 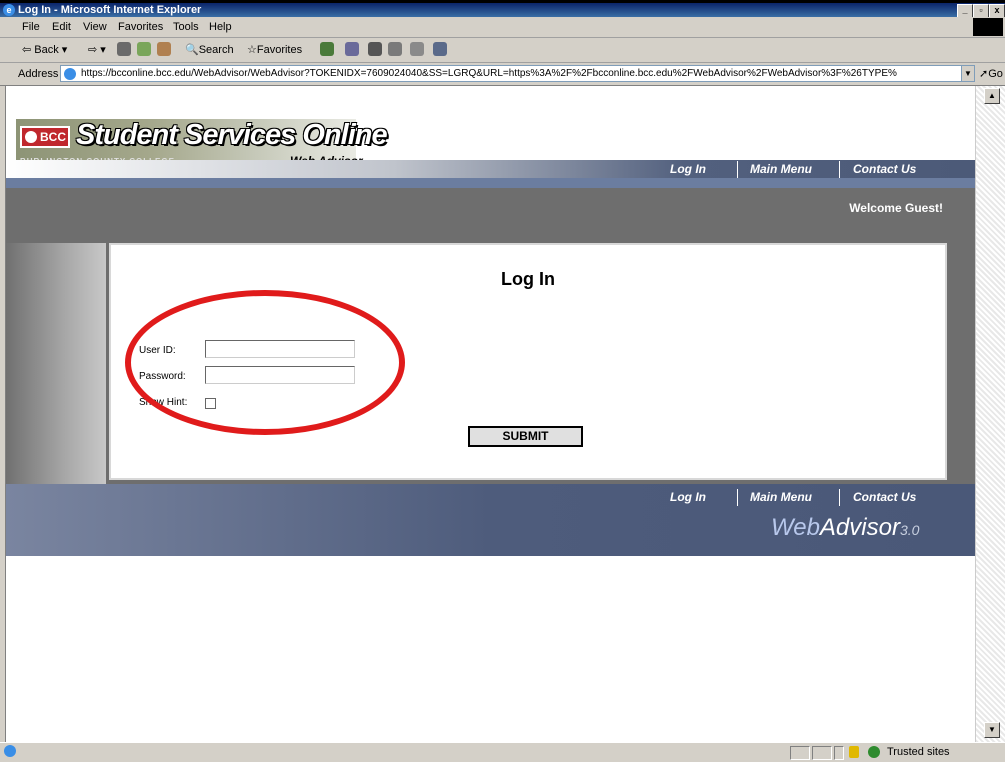 I want to click on back-button: ⇦ Back ▾, so click(x=44, y=49).